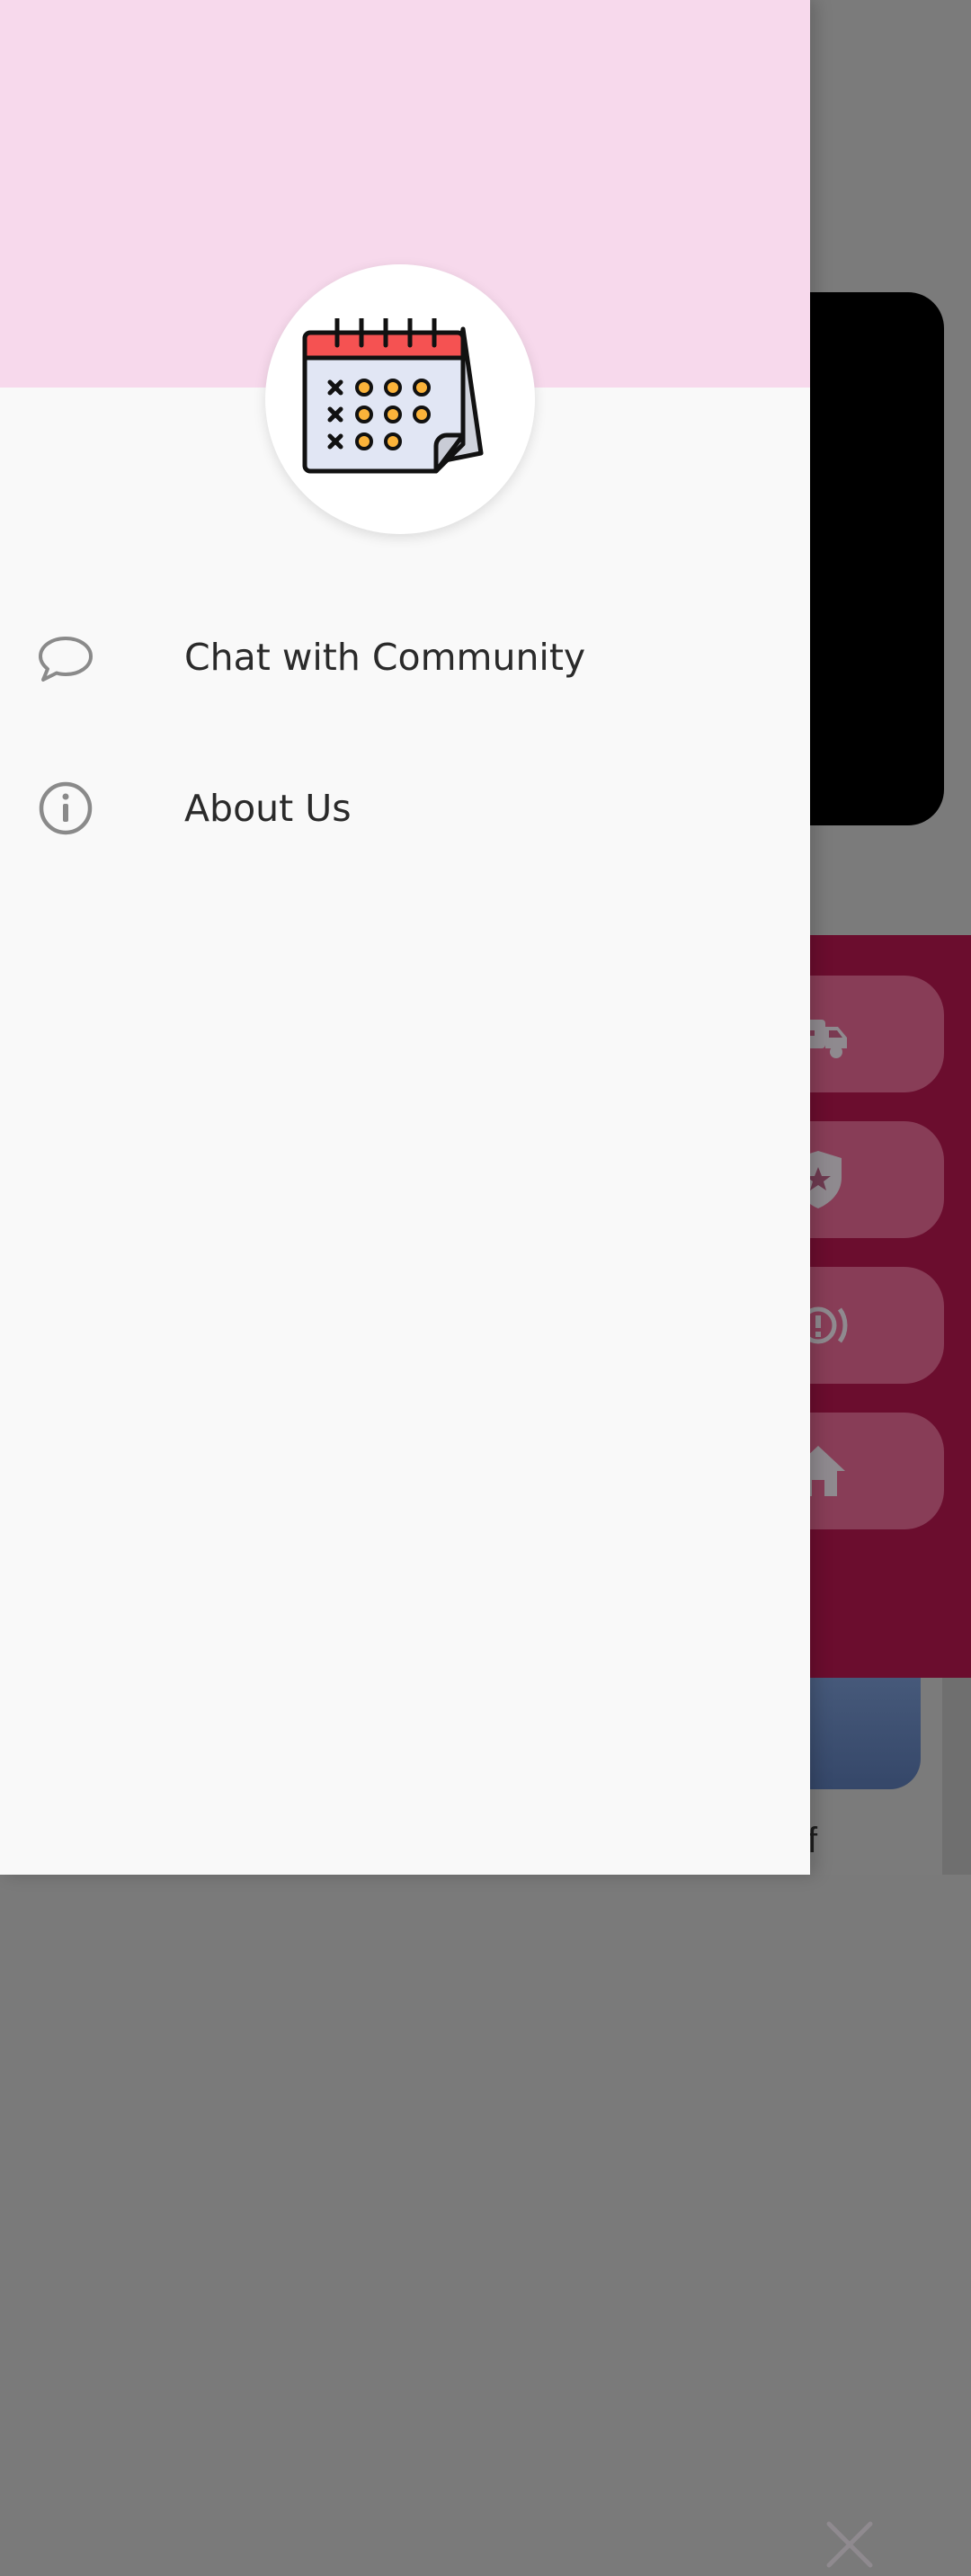 This screenshot has width=971, height=2576. What do you see at coordinates (385, 657) in the screenshot?
I see `menu-item-label: Chat with Community` at bounding box center [385, 657].